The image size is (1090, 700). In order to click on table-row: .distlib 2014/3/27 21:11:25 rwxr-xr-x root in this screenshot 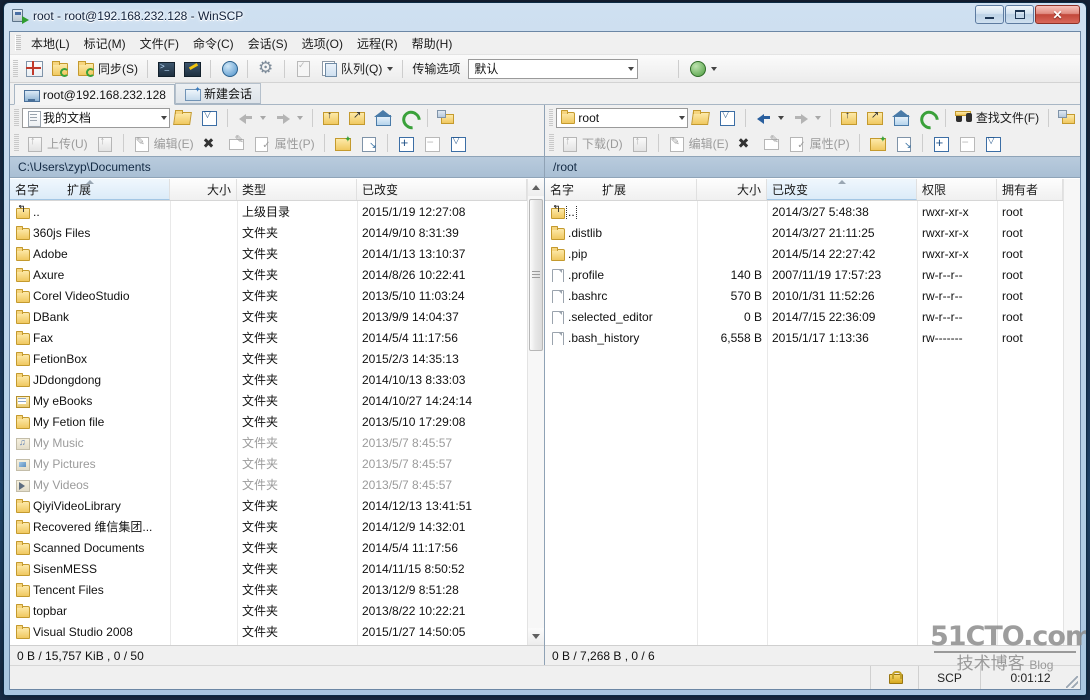, I will do `click(804, 232)`.